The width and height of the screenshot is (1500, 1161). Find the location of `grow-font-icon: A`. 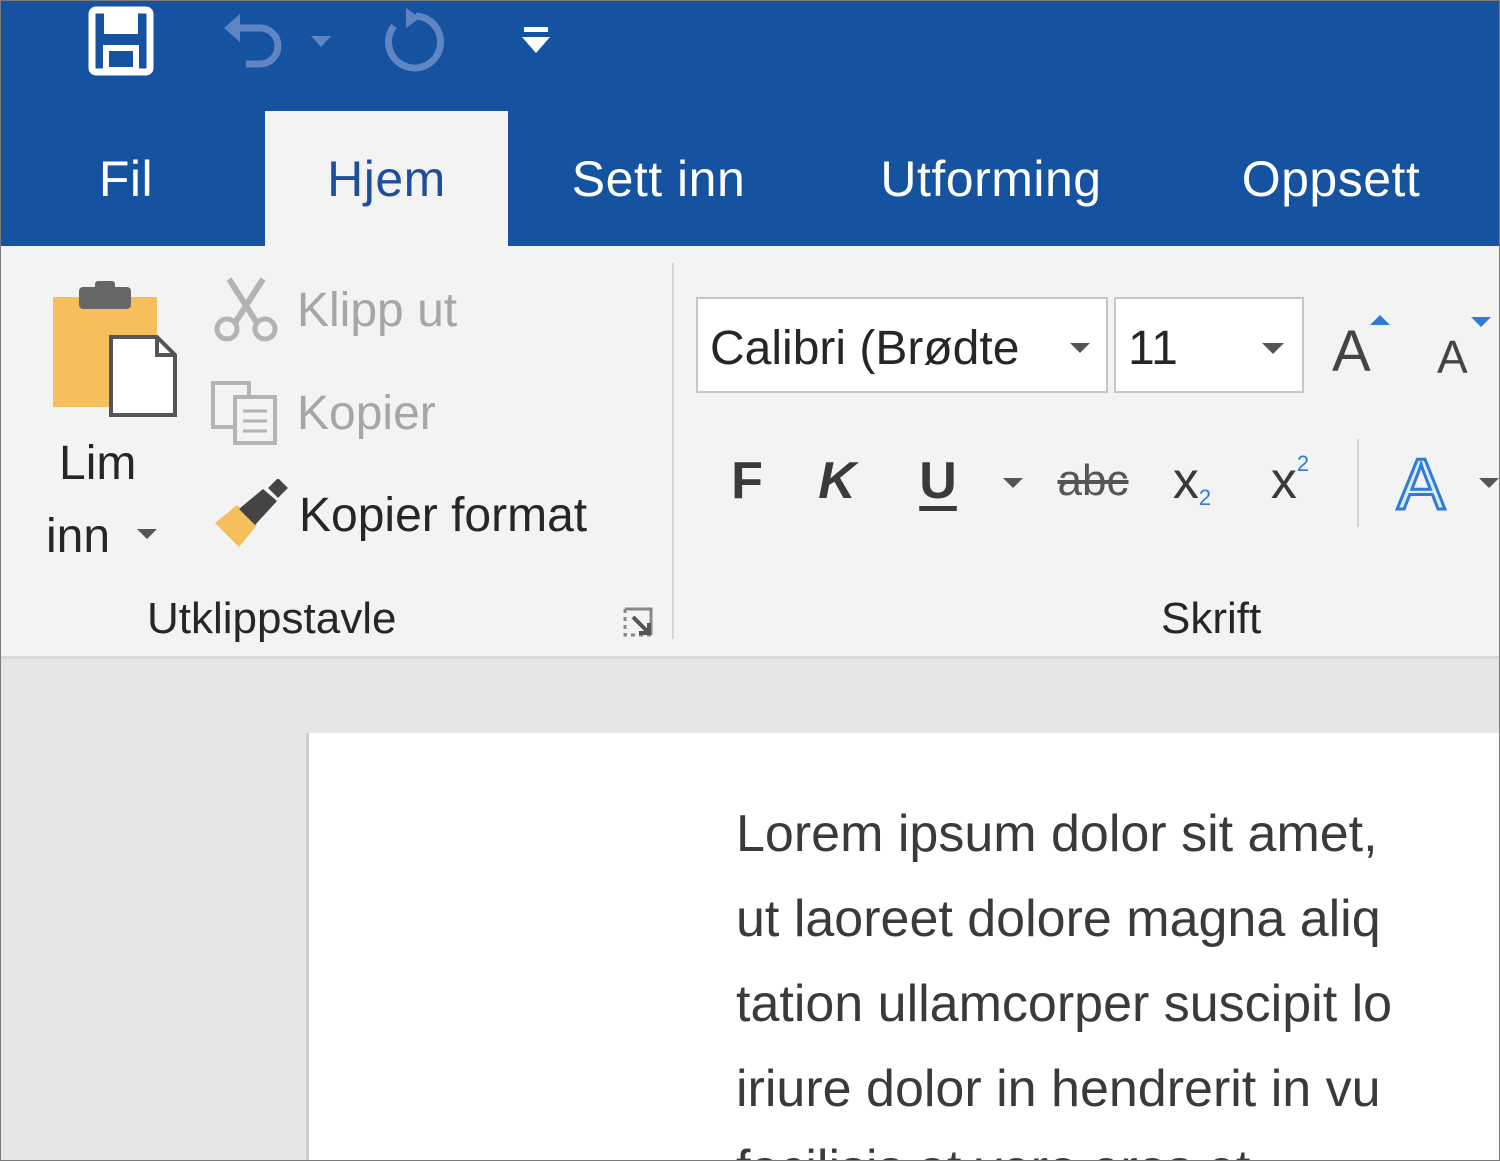

grow-font-icon: A is located at coordinates (1361, 346).